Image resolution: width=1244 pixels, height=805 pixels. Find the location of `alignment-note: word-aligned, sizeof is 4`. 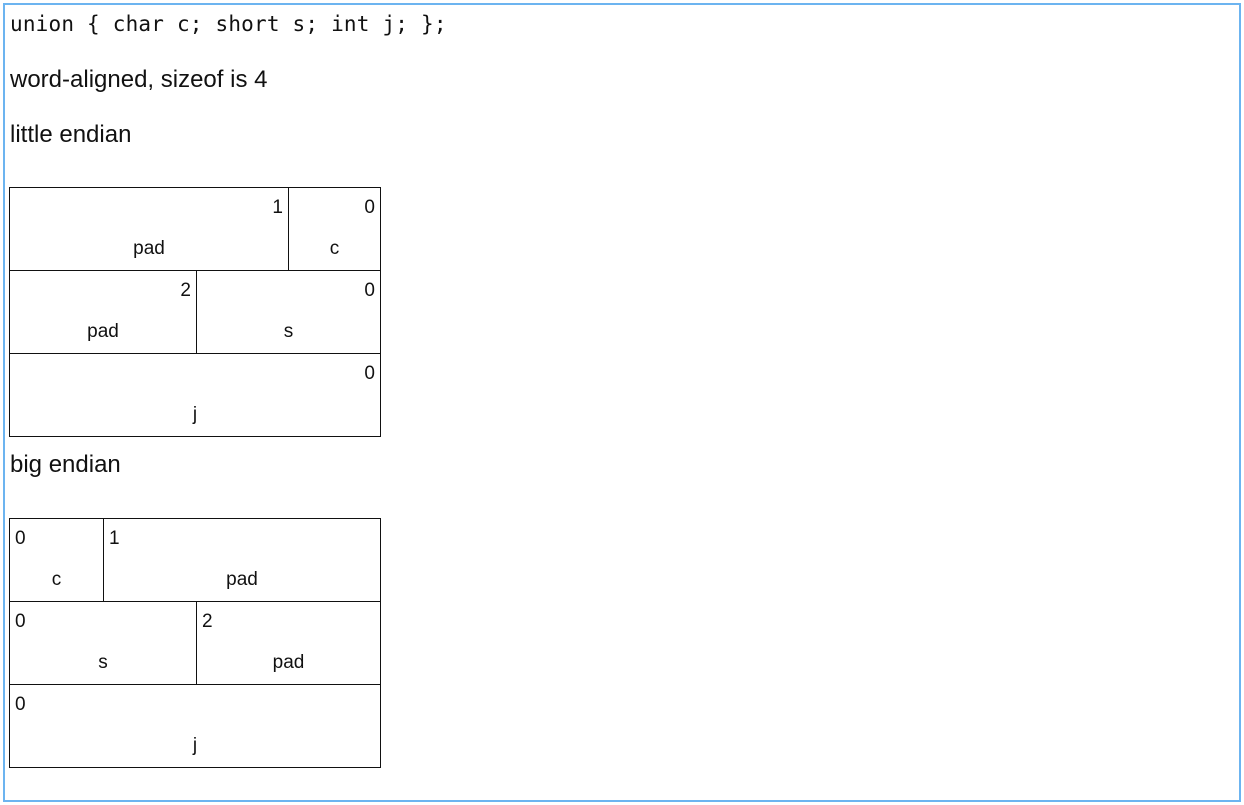

alignment-note: word-aligned, sizeof is 4 is located at coordinates (139, 79).